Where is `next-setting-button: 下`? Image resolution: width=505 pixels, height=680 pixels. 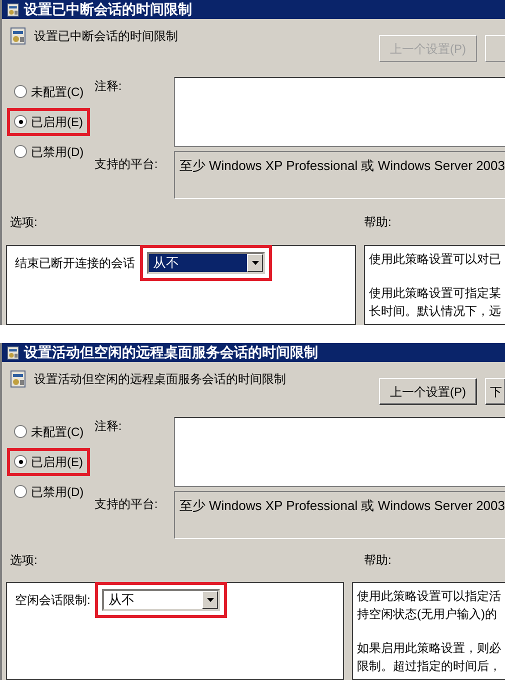
next-setting-button: 下 is located at coordinates (495, 391).